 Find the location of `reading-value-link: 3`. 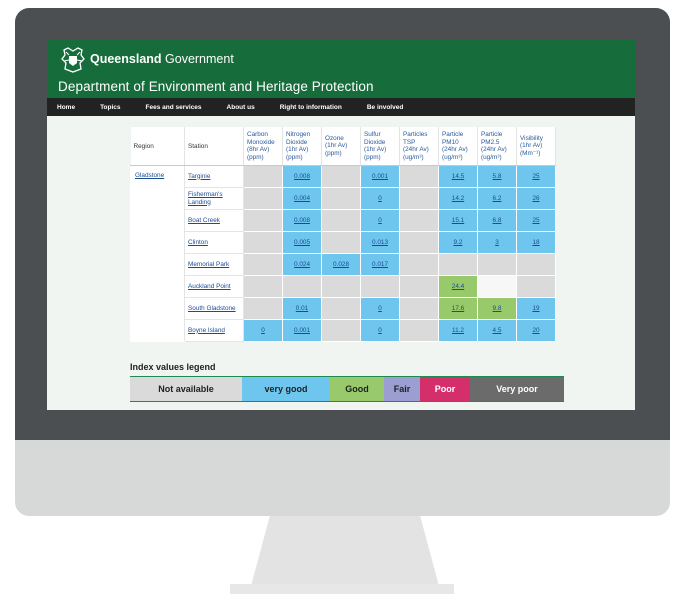

reading-value-link: 3 is located at coordinates (497, 242).